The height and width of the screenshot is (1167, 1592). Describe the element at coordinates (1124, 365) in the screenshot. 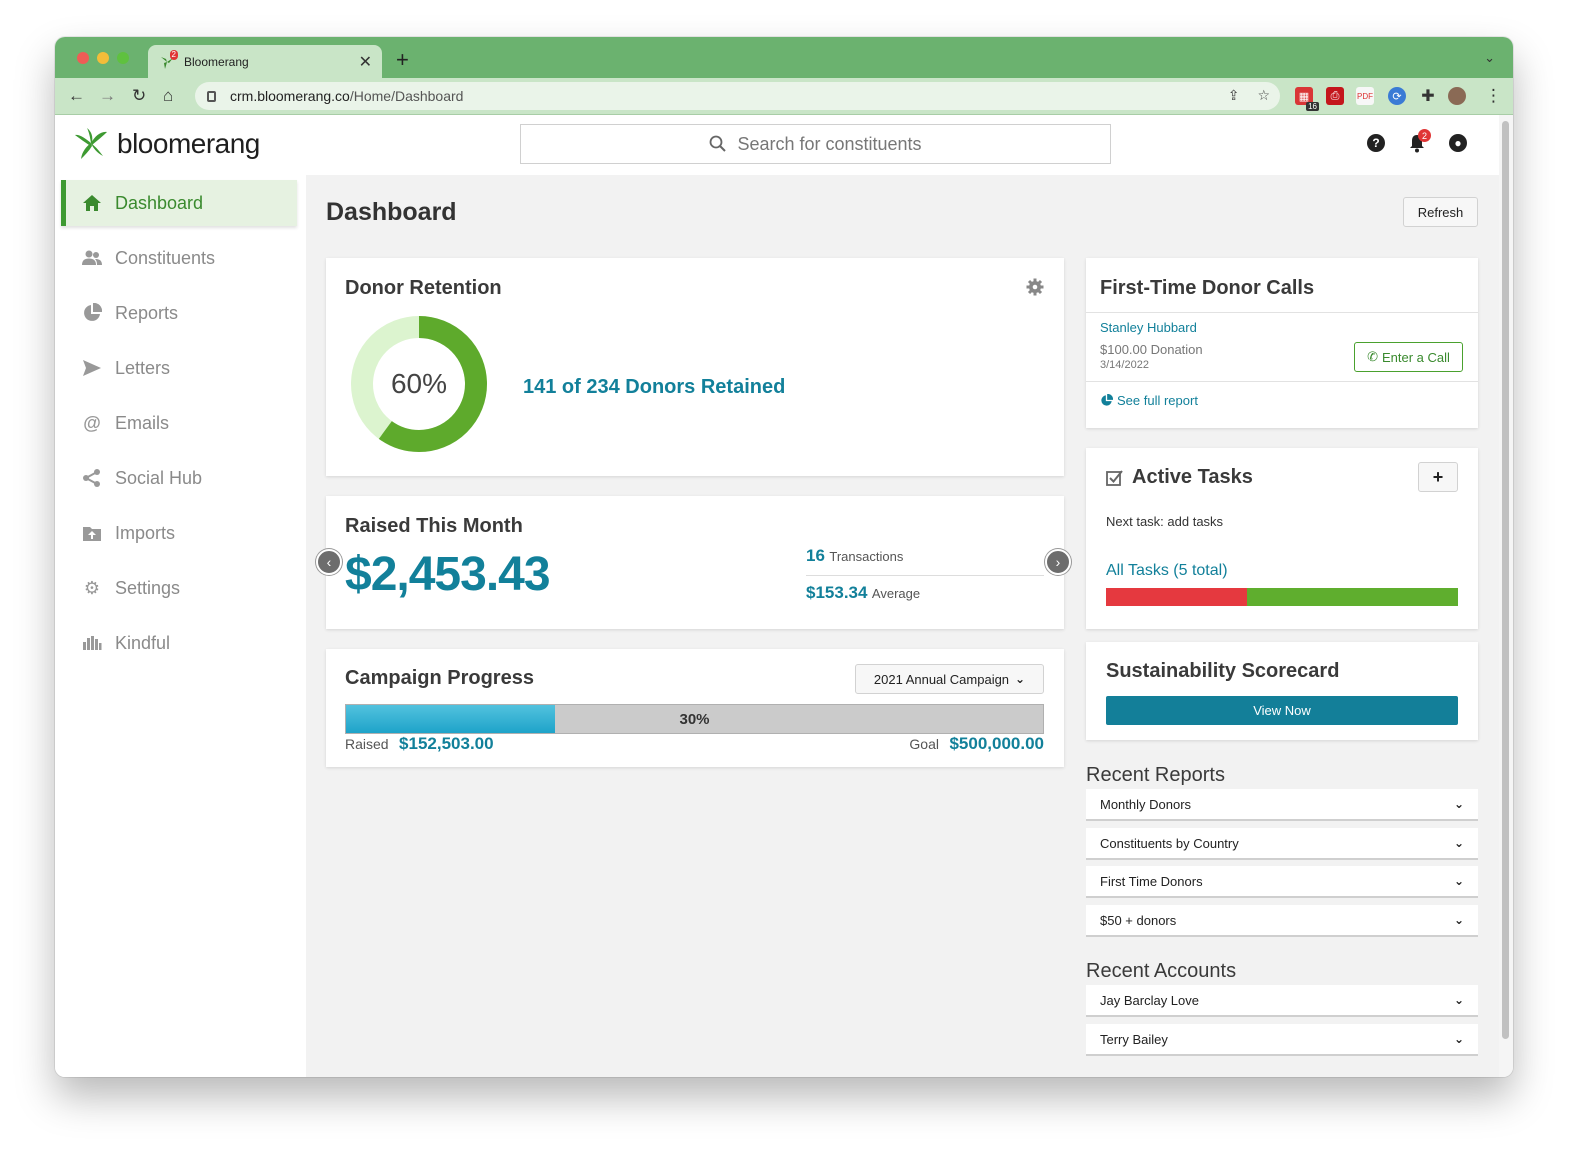

I see `donation-date: 3/14/2022` at that location.